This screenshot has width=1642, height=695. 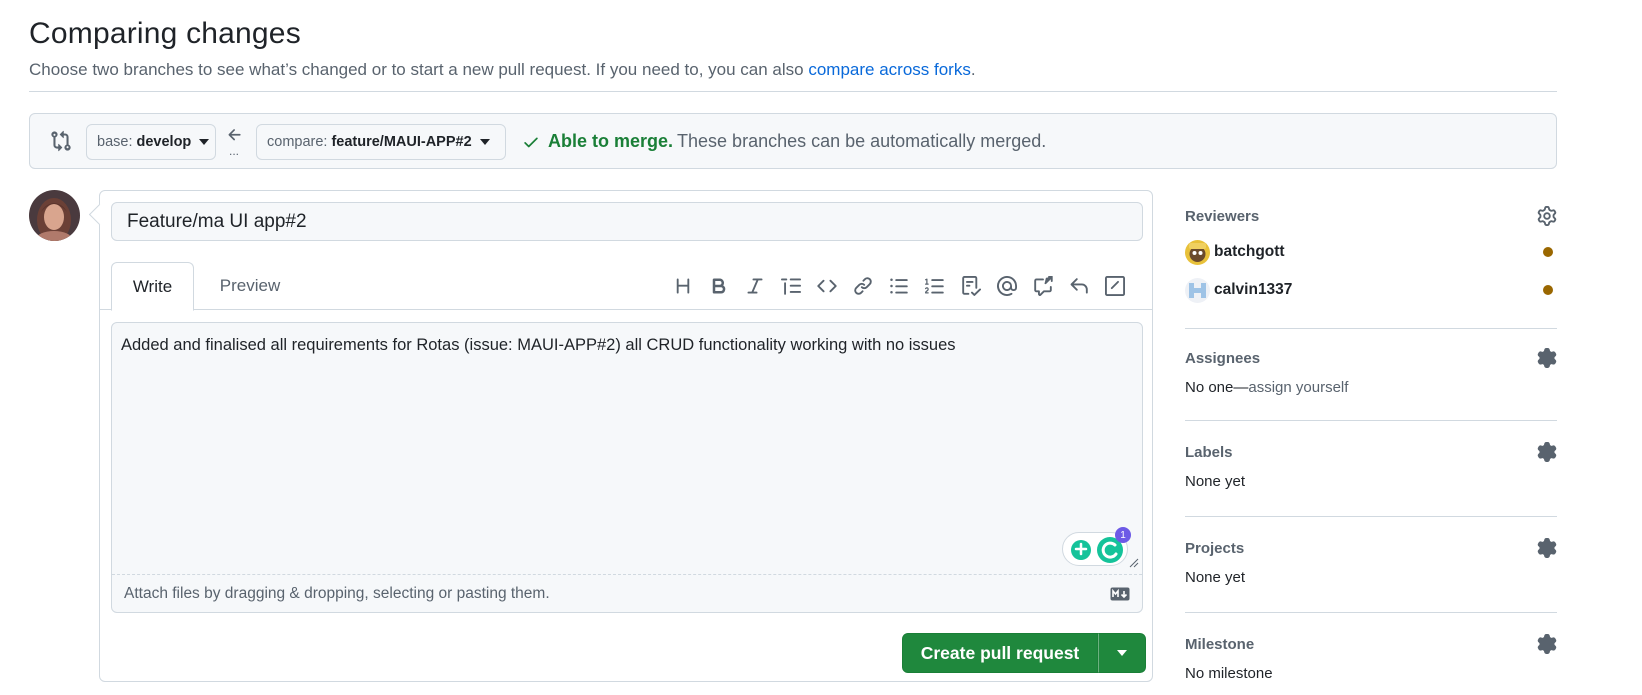 I want to click on bold-icon, so click(x=719, y=286).